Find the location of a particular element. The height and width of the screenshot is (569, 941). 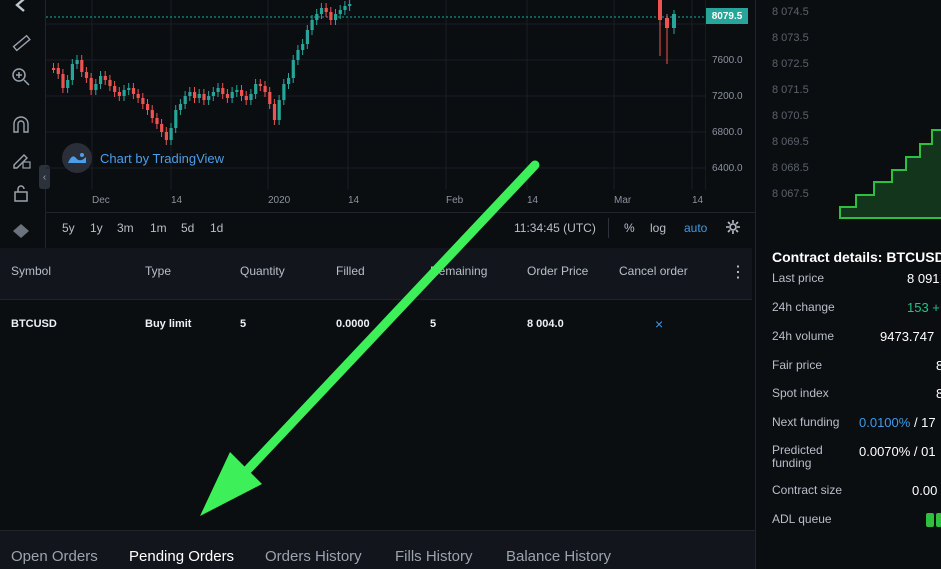

x-axis-label: Dec is located at coordinates (101, 200).